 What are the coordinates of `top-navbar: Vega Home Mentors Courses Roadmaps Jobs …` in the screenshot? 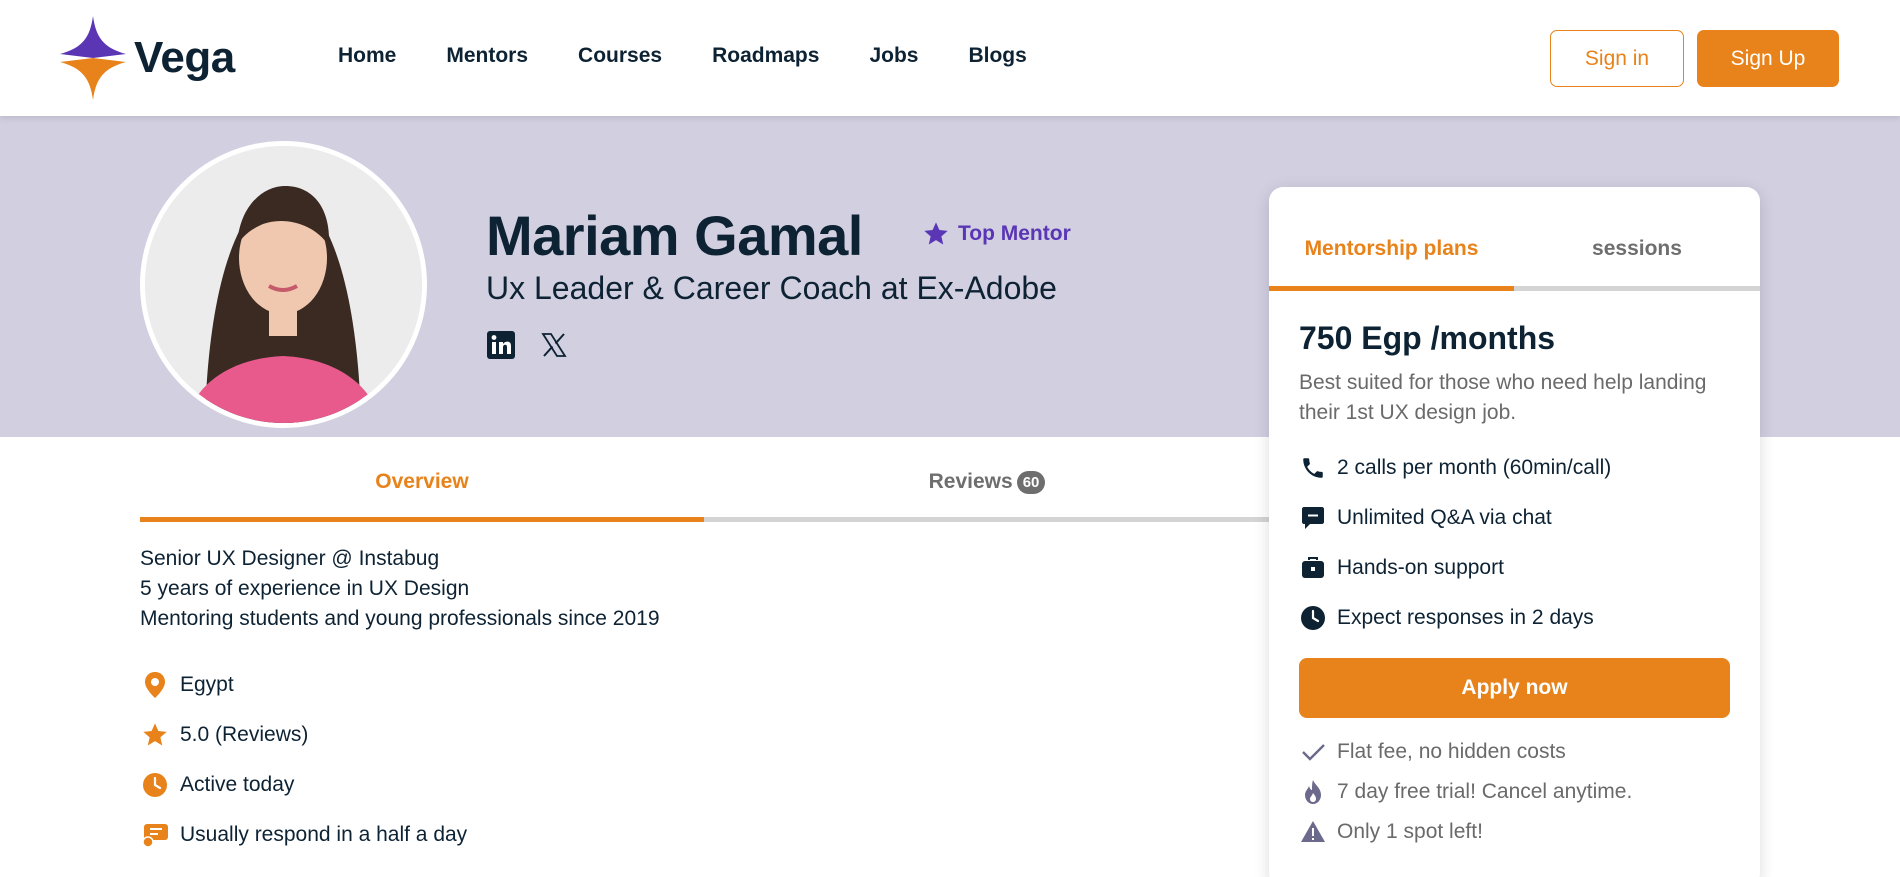 It's located at (950, 58).